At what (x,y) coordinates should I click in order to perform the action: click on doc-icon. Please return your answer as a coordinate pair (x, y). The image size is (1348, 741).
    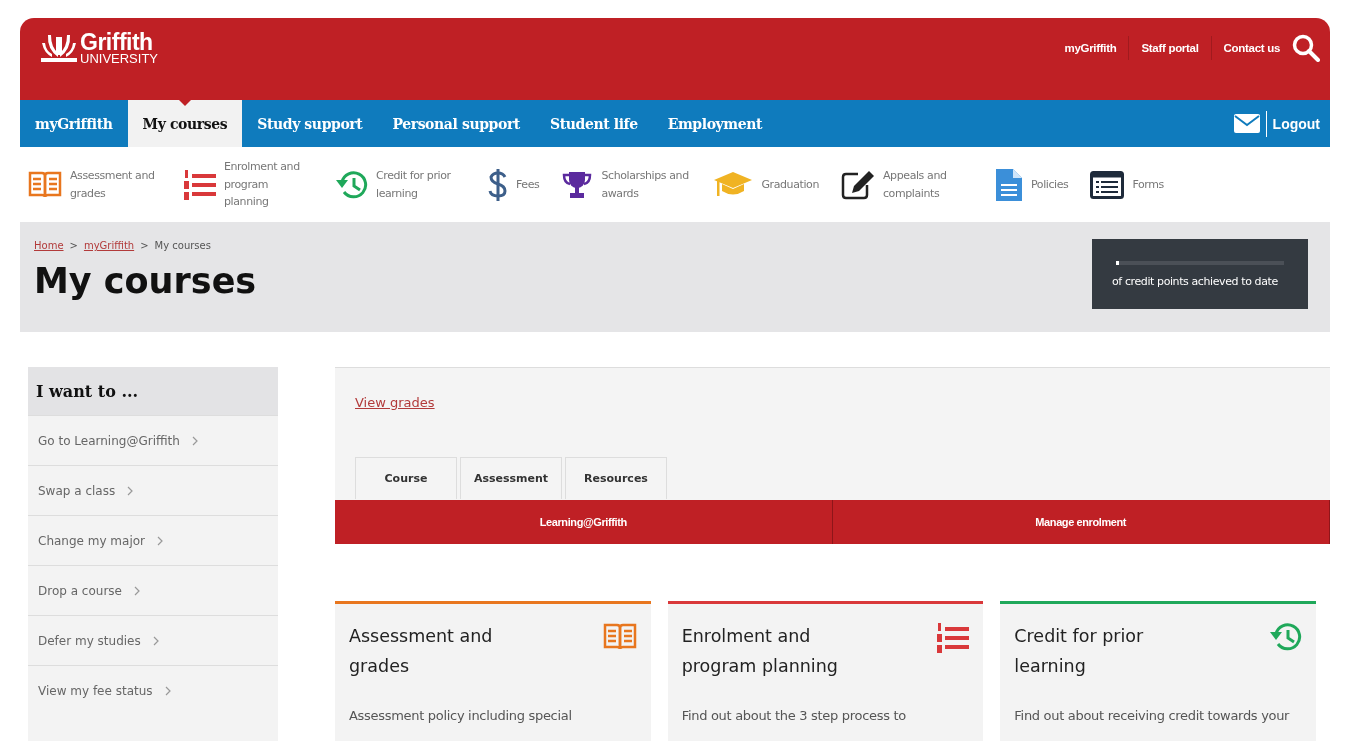
    Looking at the image, I should click on (1008, 184).